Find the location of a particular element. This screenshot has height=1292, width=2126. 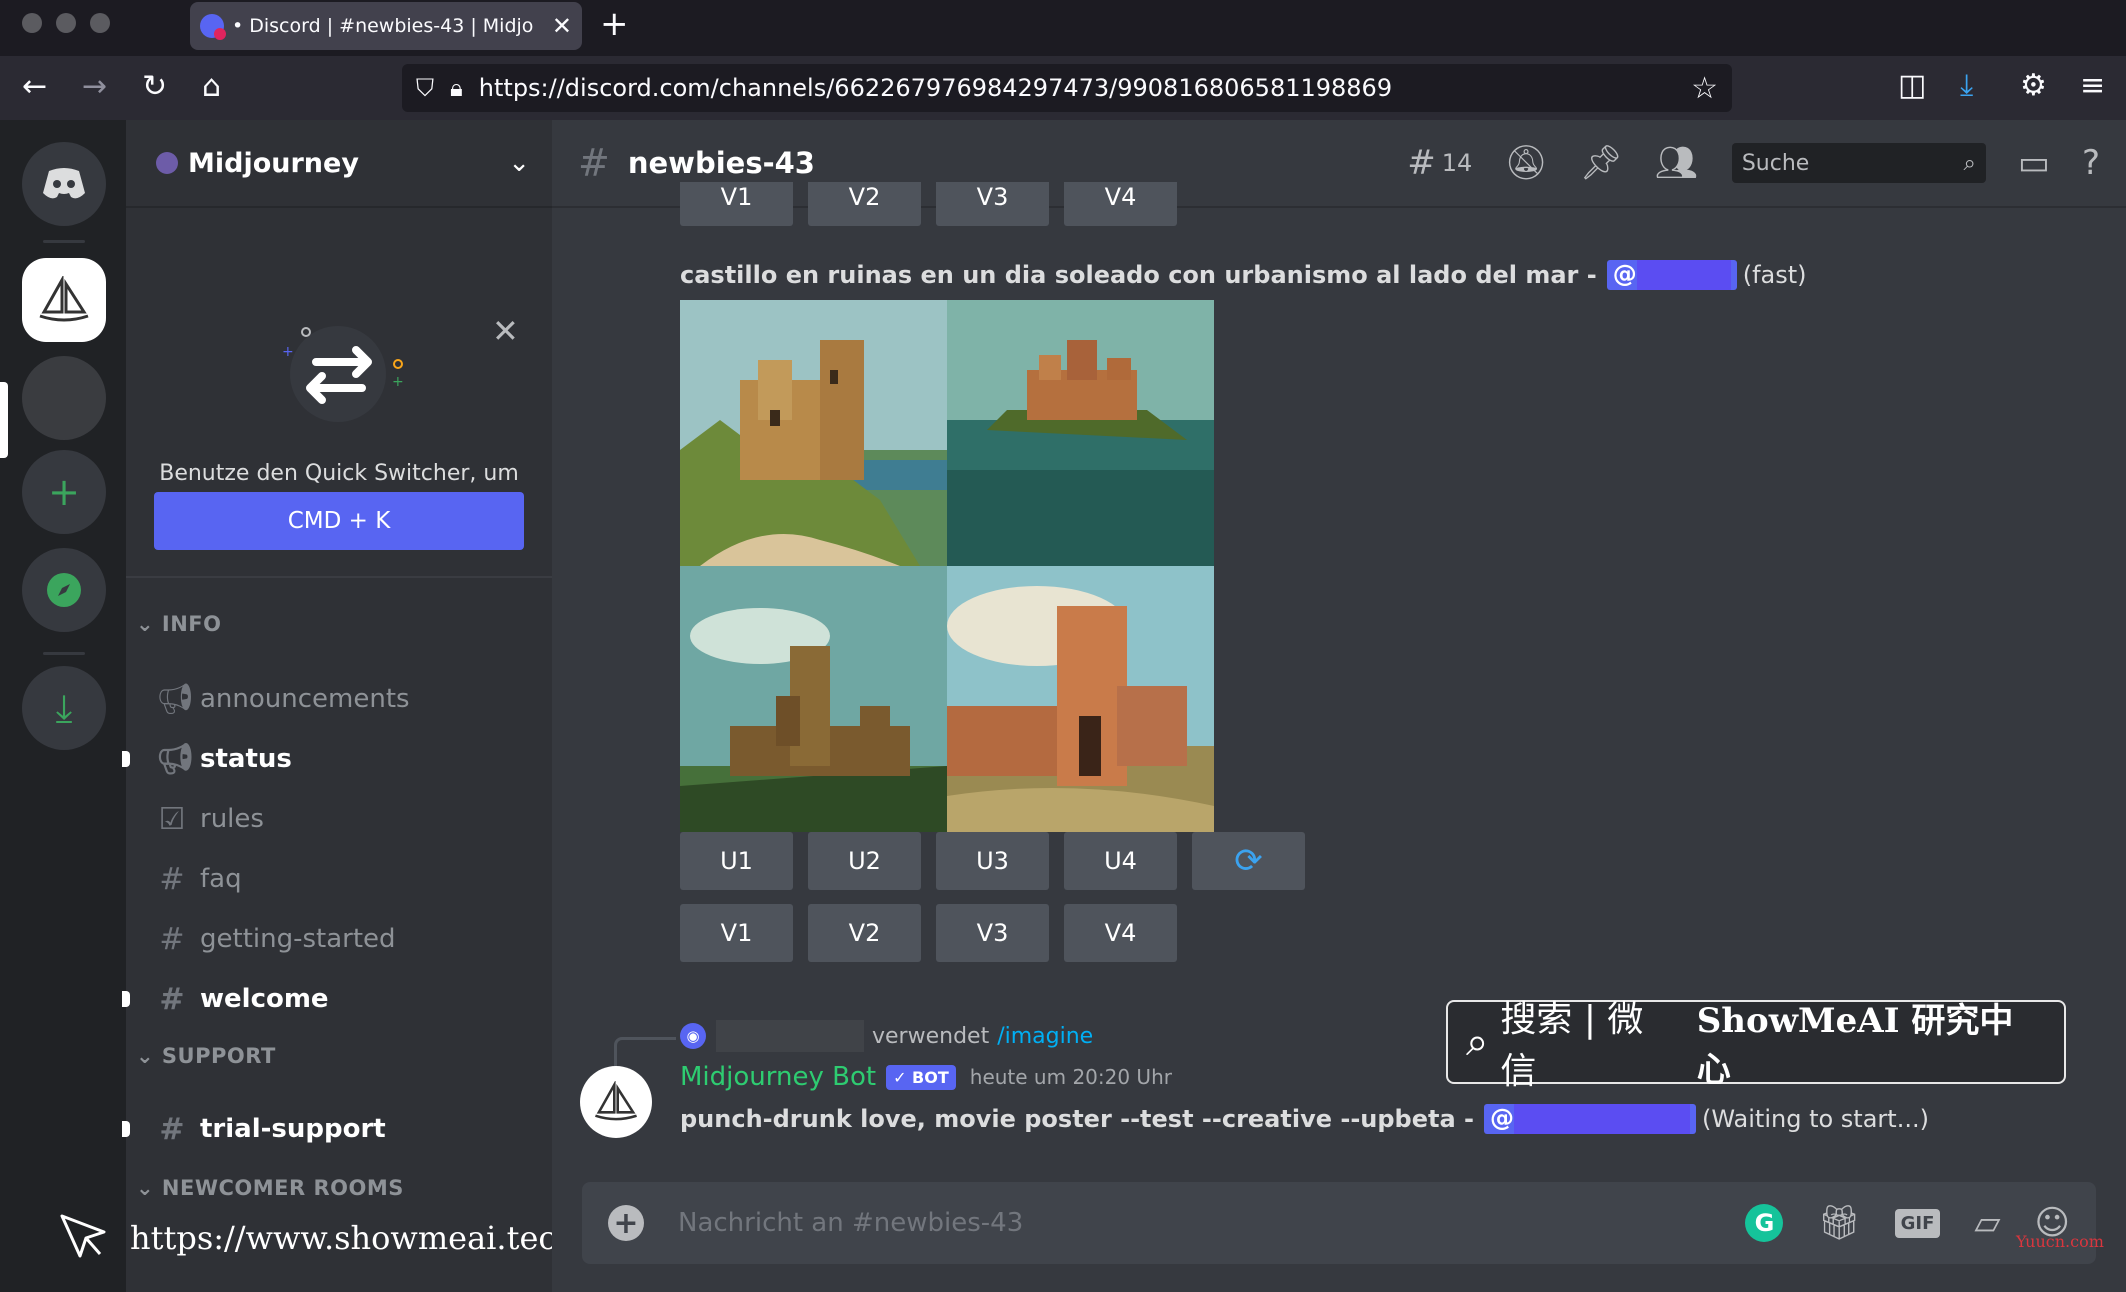

upscale-button-row: U1 U2 U3 U4 ⟳ is located at coordinates (992, 861).